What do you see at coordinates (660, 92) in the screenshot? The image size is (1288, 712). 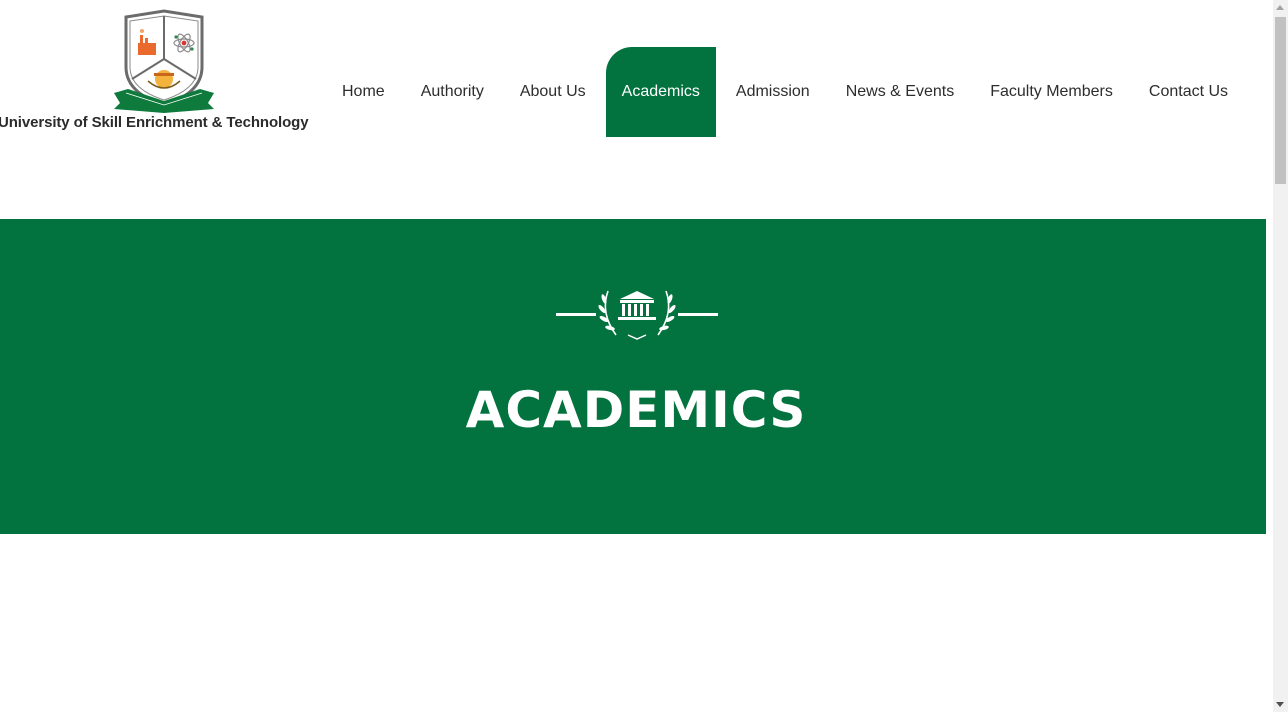 I see `nav-item-academics: Academics` at bounding box center [660, 92].